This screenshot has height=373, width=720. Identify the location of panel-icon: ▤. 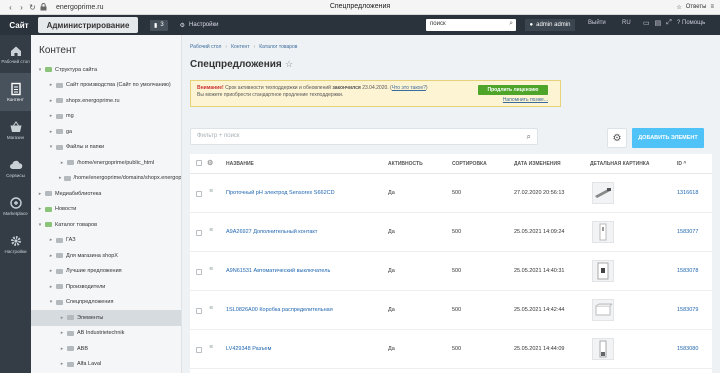
(658, 23).